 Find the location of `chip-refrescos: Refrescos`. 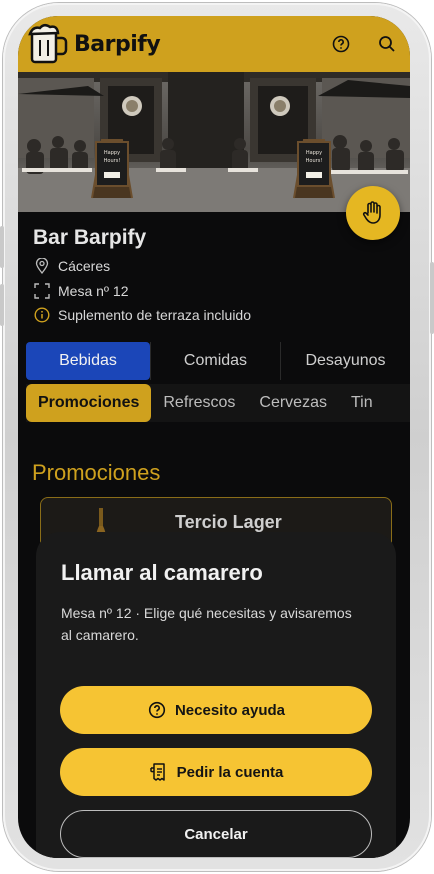

chip-refrescos: Refrescos is located at coordinates (199, 403).